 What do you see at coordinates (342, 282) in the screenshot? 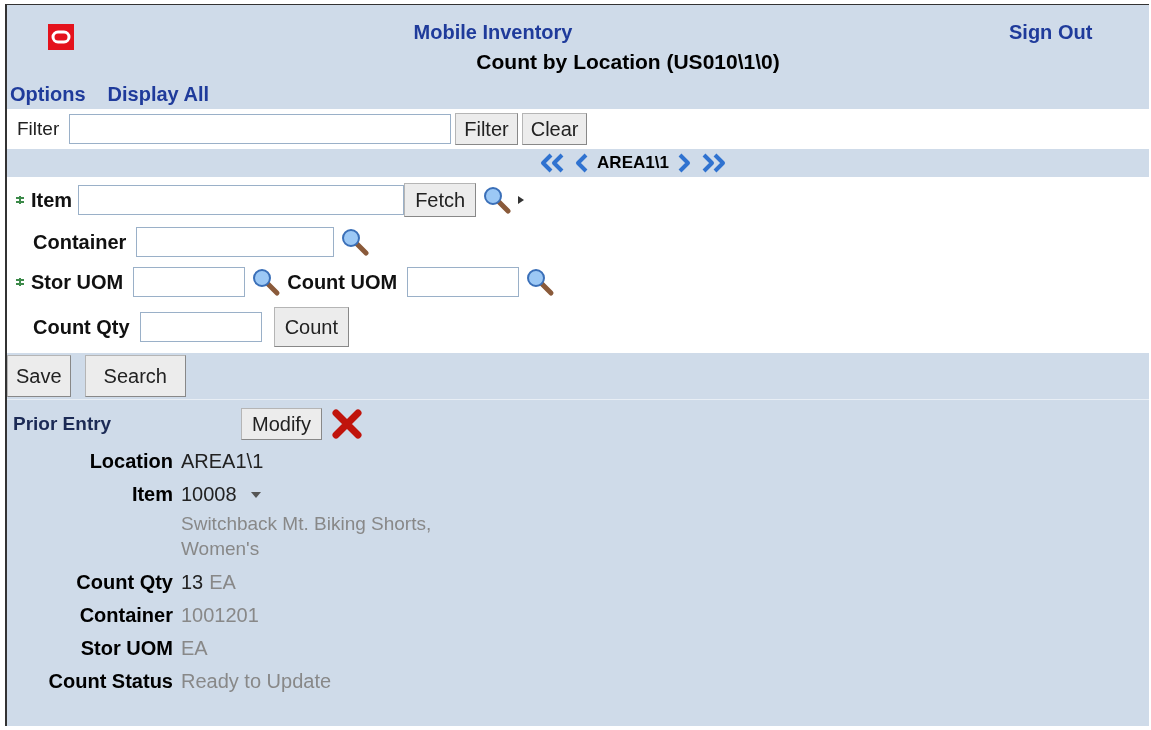
I see `field-label: Count UOM` at bounding box center [342, 282].